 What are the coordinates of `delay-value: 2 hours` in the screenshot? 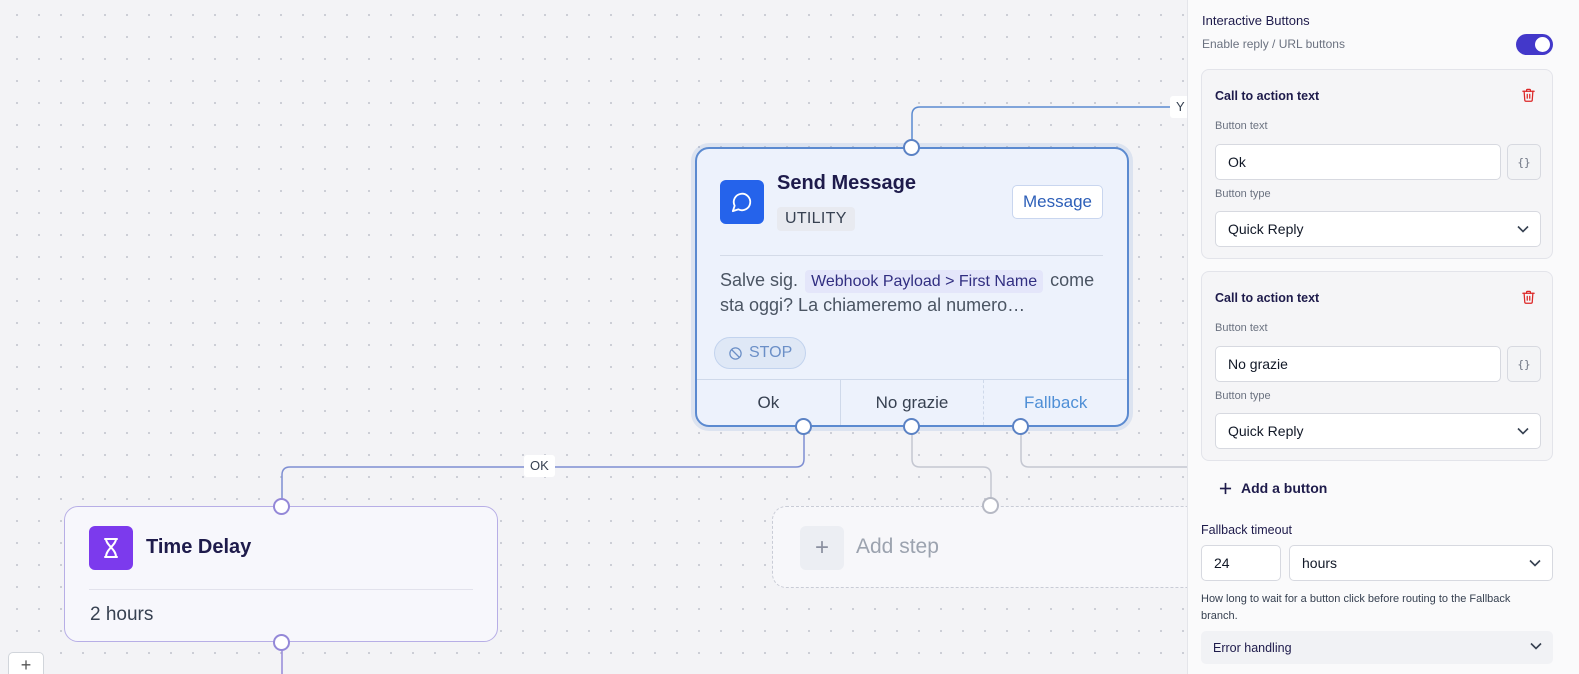 It's located at (122, 614).